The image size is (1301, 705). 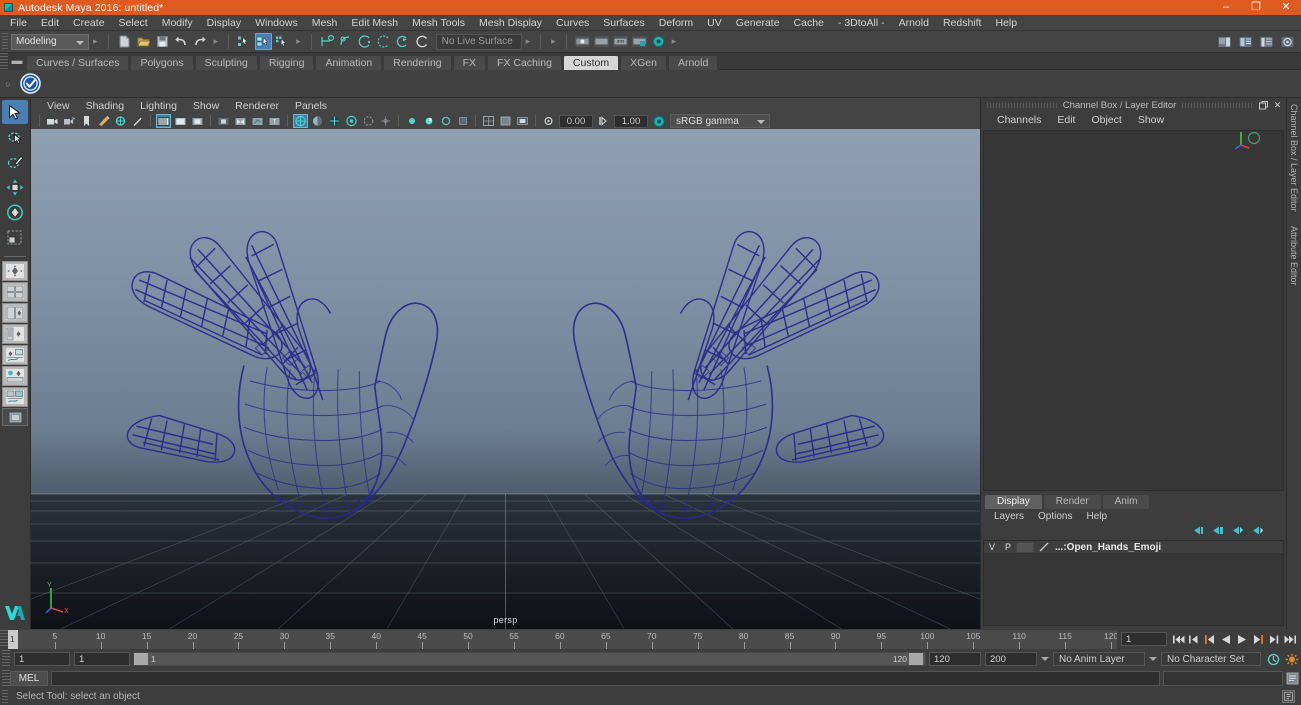 I want to click on close-button: ✕, so click(x=1286, y=7).